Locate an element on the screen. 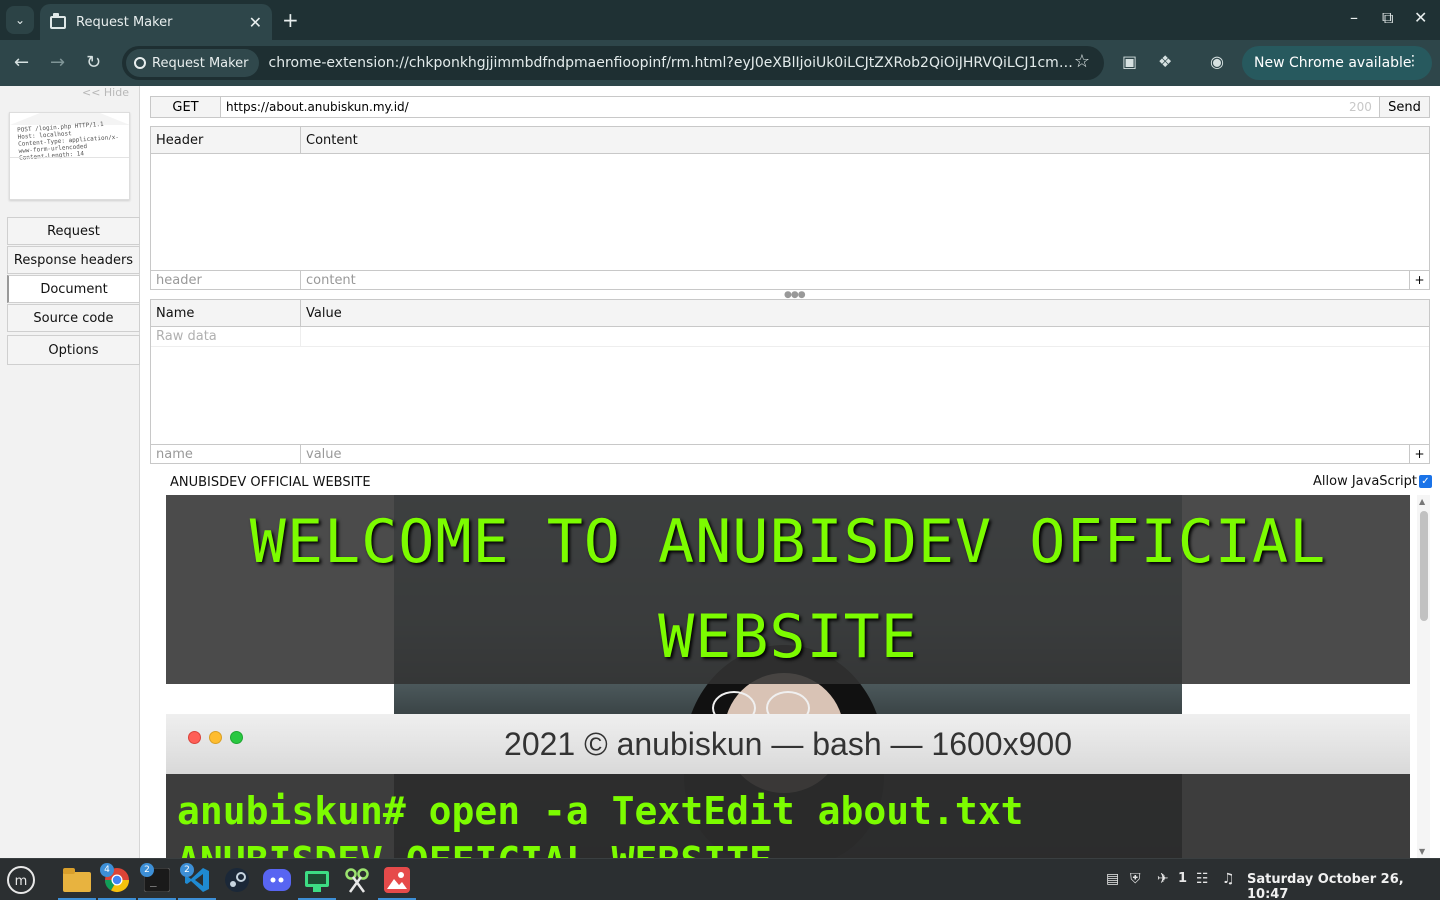 The height and width of the screenshot is (900, 1440). svg-text: m is located at coordinates (21, 881).